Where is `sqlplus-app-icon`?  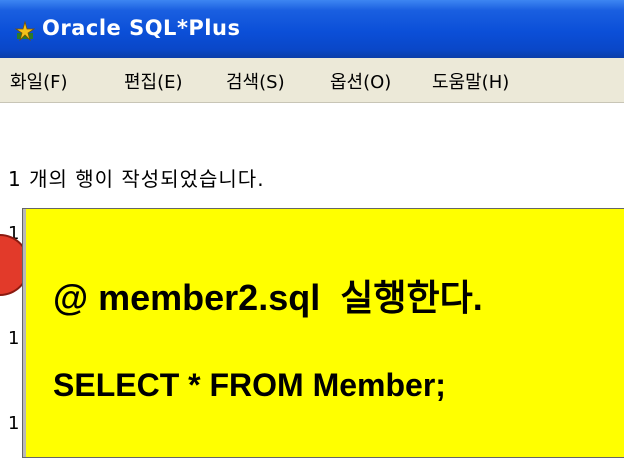
sqlplus-app-icon is located at coordinates (25, 31).